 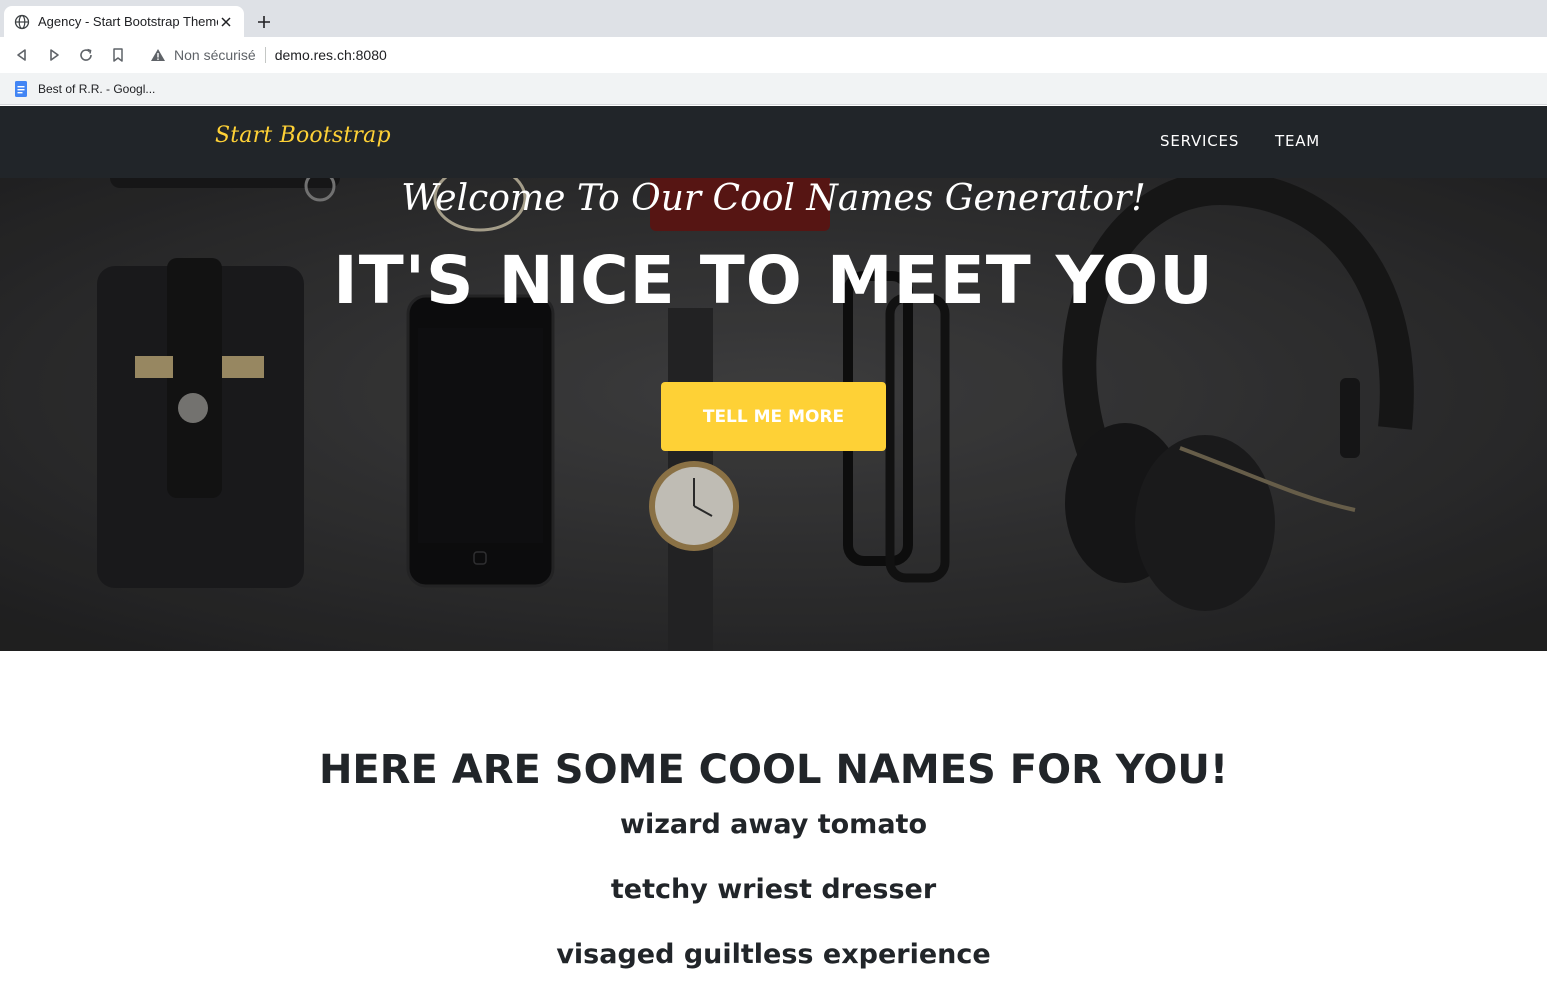 What do you see at coordinates (264, 22) in the screenshot?
I see `new-tab-plus-icon` at bounding box center [264, 22].